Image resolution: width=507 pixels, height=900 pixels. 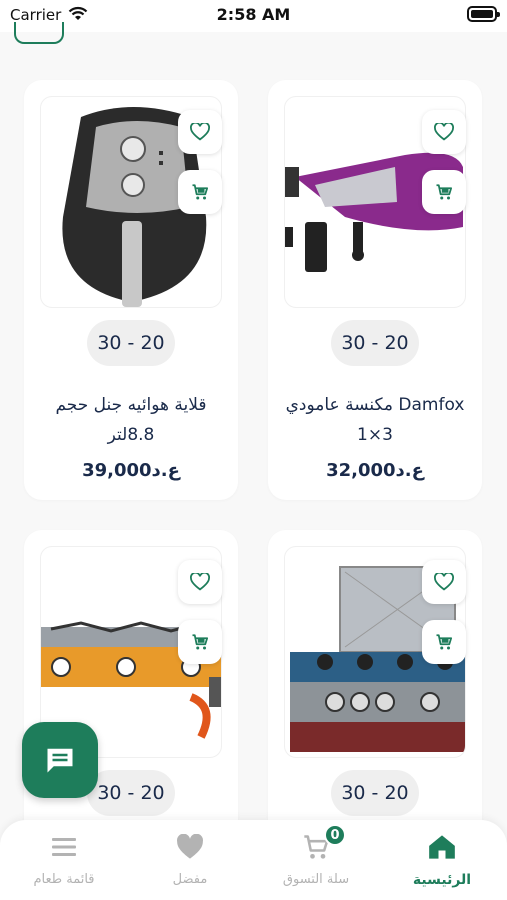 What do you see at coordinates (316, 879) in the screenshot?
I see `tab-label: سلة التسوق` at bounding box center [316, 879].